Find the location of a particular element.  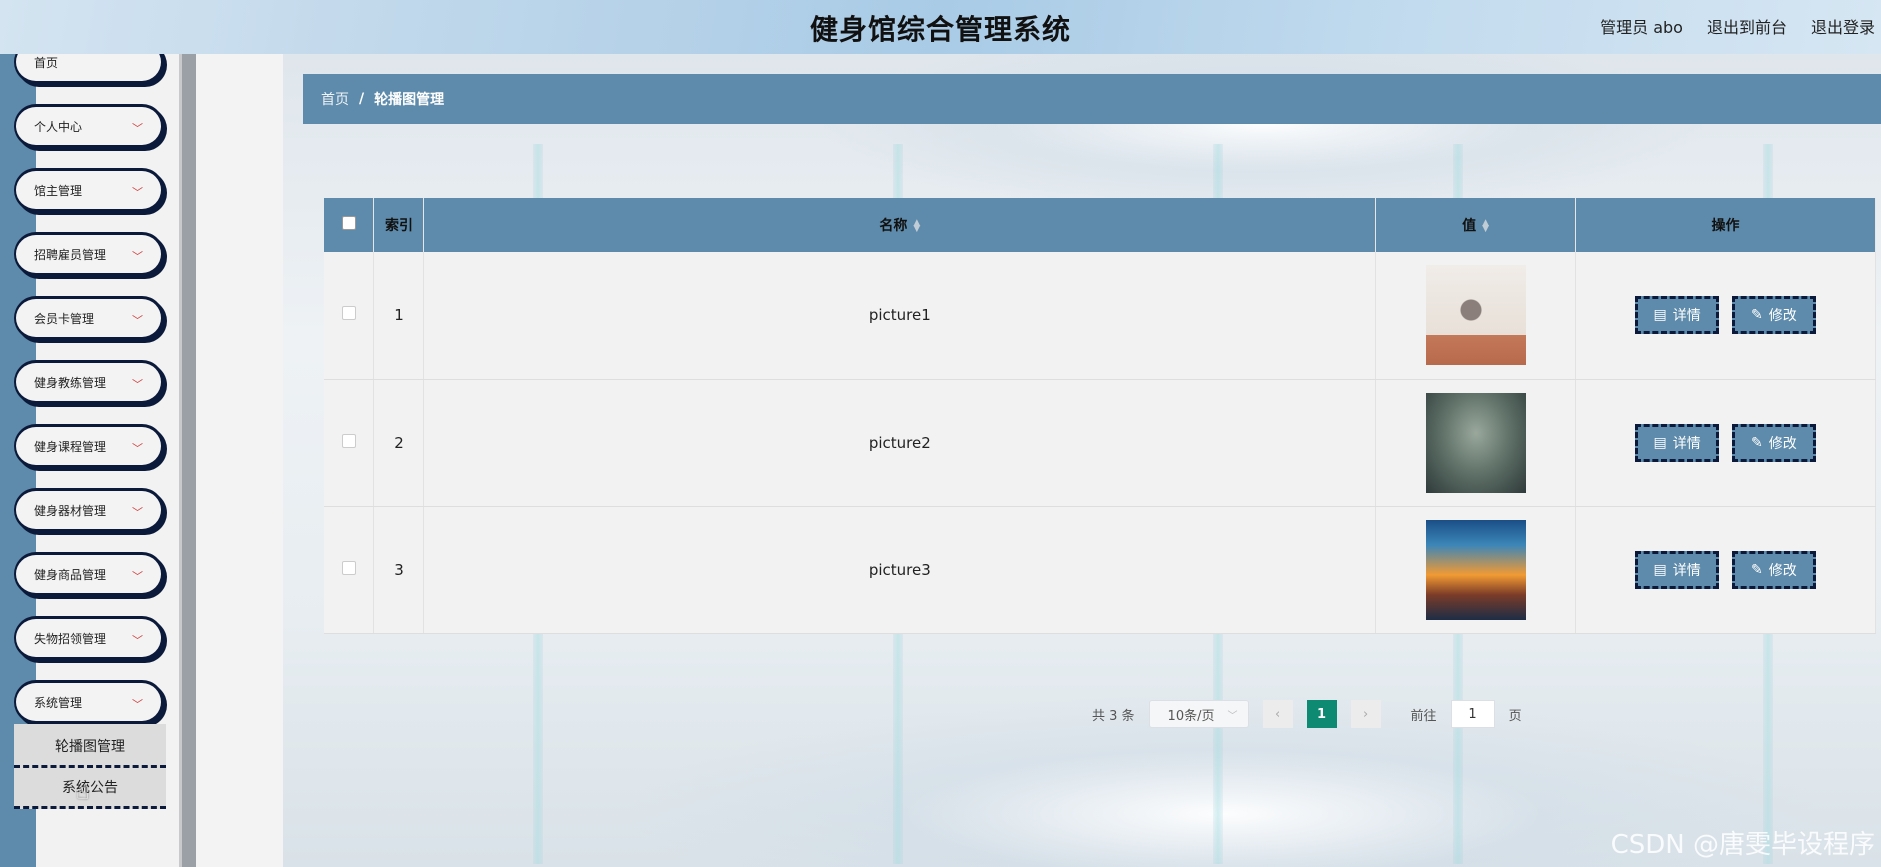

column-actions: 操作 is located at coordinates (1725, 225).